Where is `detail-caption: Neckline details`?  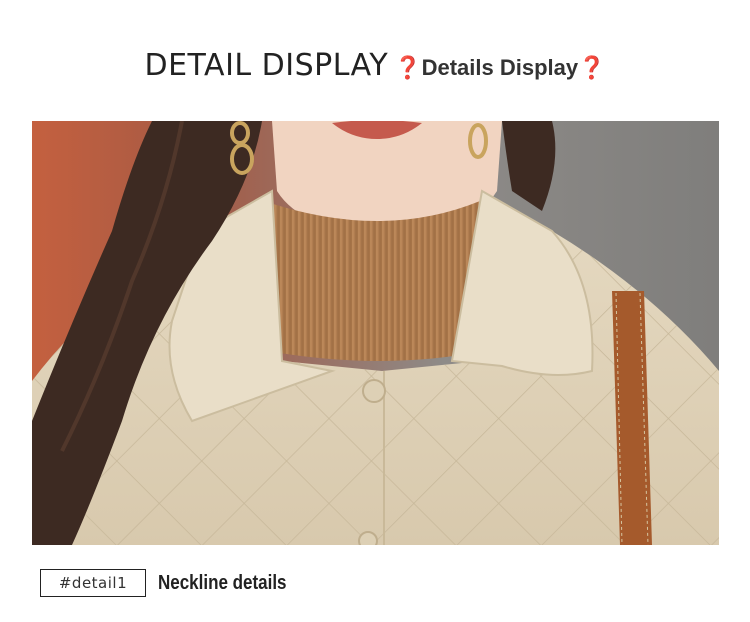 detail-caption: Neckline details is located at coordinates (222, 582).